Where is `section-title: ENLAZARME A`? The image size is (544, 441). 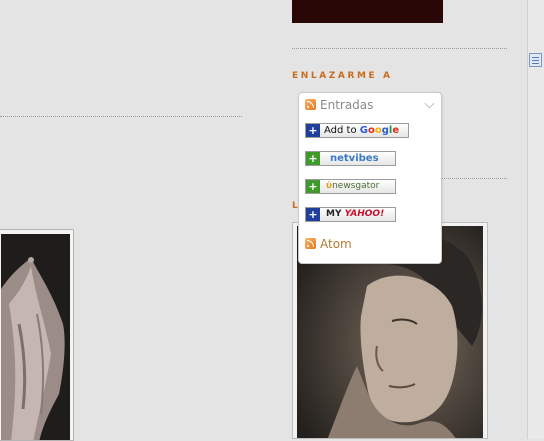 section-title: ENLAZARME A is located at coordinates (342, 76).